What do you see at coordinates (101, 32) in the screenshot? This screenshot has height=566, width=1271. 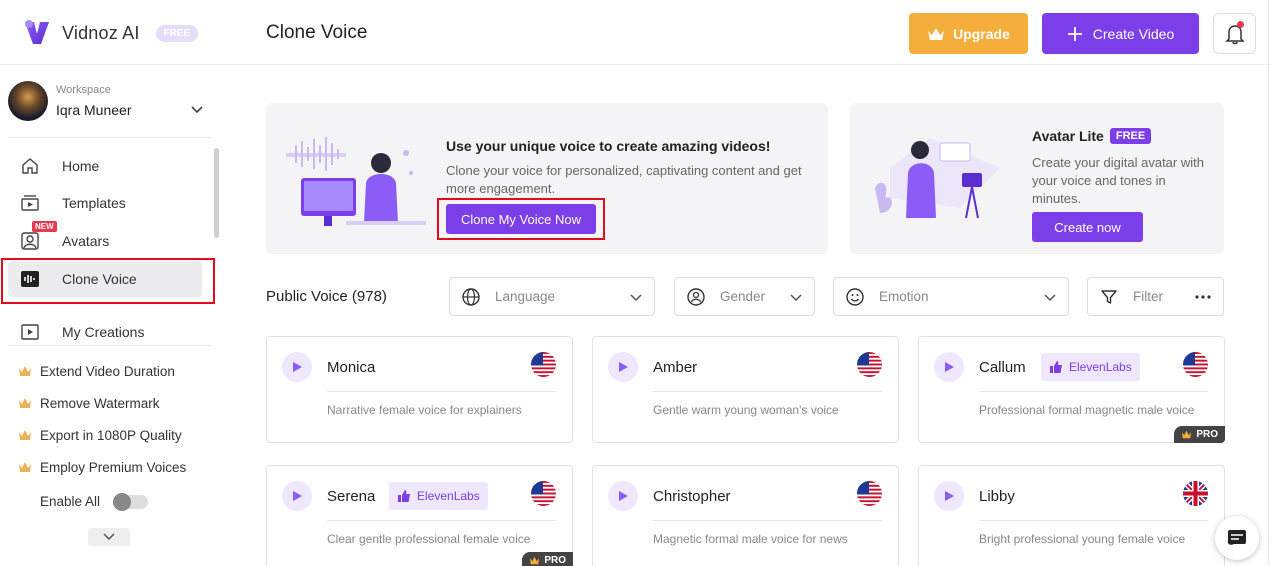 I see `app-name: Vidnoz AI` at bounding box center [101, 32].